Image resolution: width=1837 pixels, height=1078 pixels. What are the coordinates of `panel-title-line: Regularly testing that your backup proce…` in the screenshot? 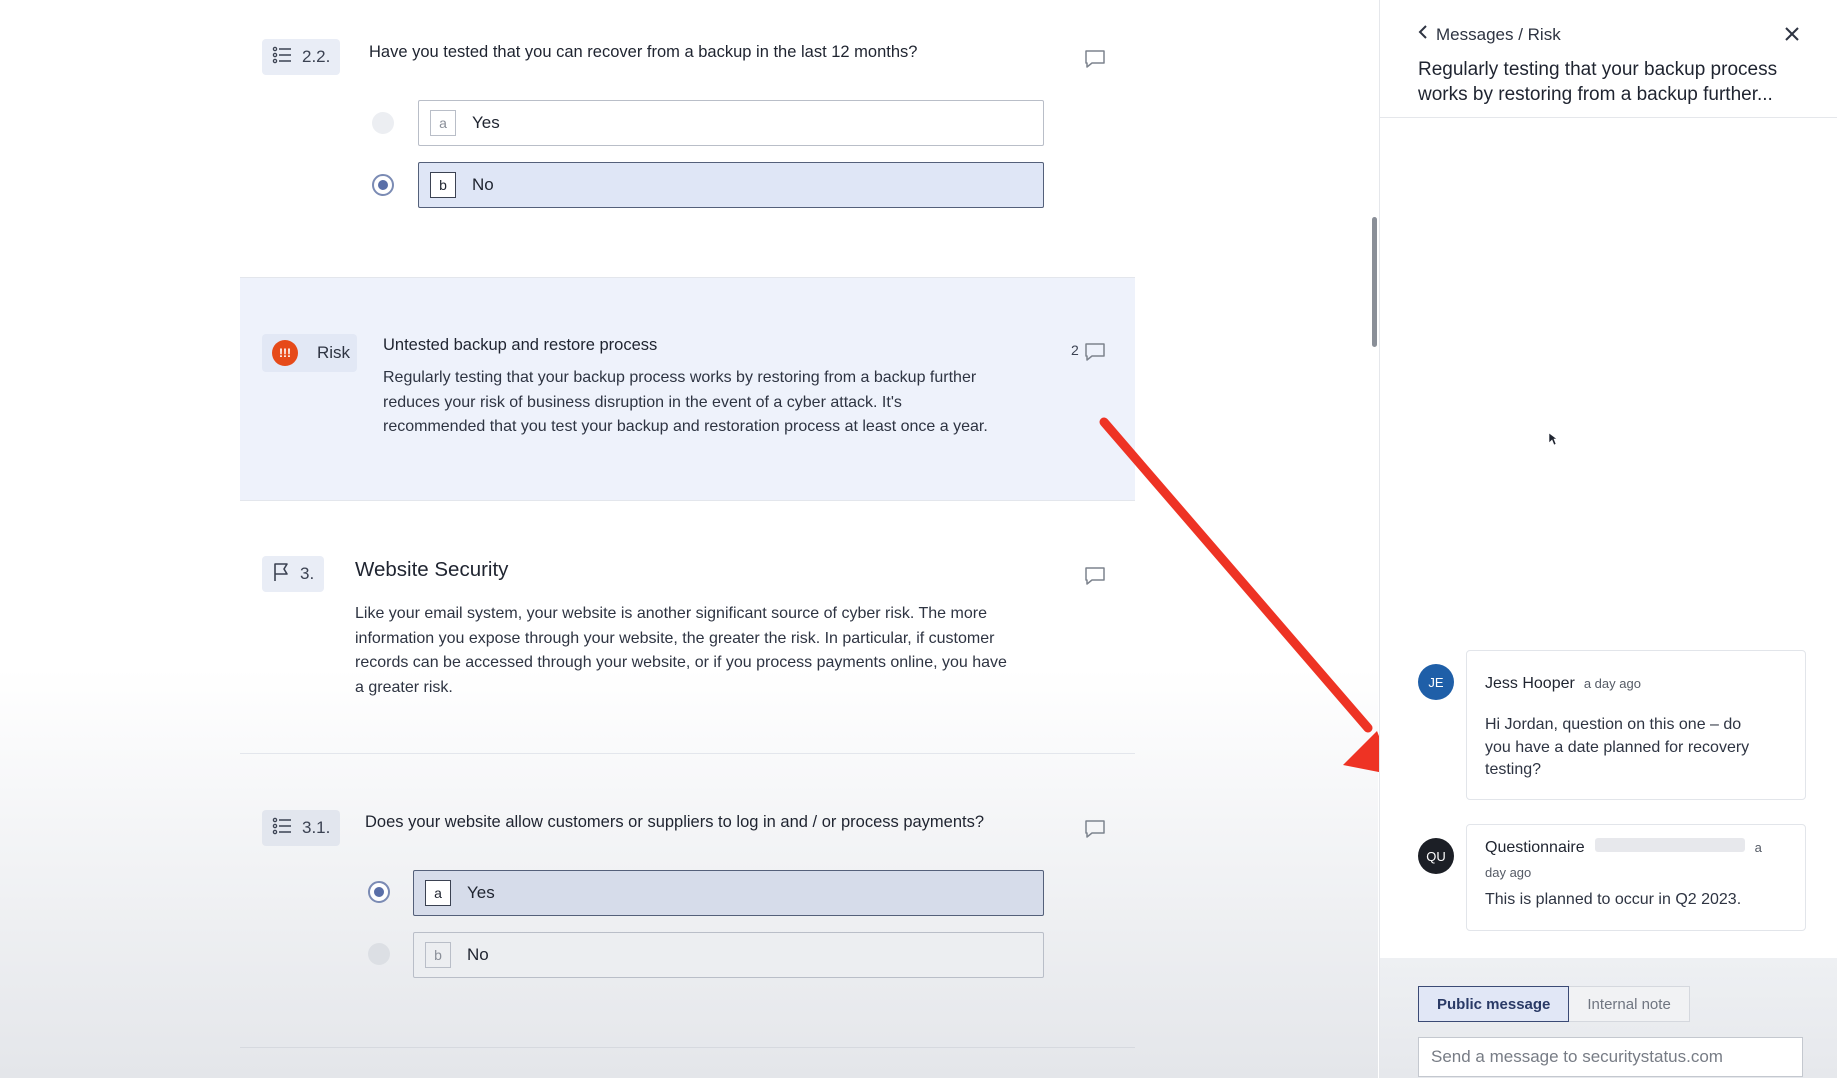 It's located at (1598, 69).